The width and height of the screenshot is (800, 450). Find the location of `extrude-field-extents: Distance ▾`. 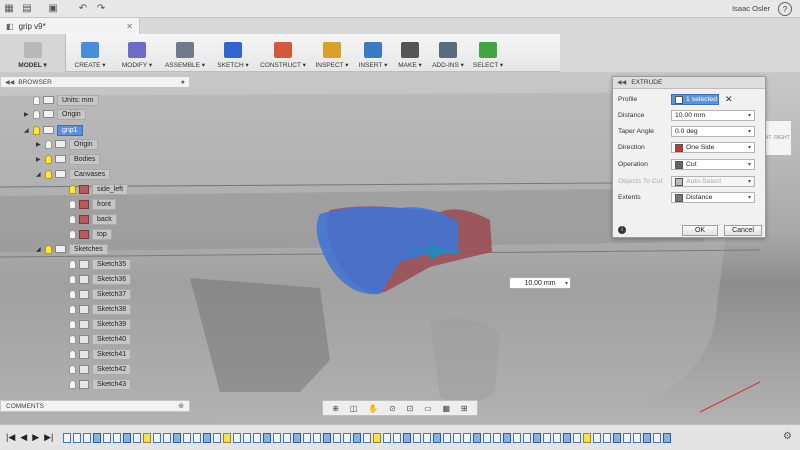

extrude-field-extents: Distance ▾ is located at coordinates (713, 197).